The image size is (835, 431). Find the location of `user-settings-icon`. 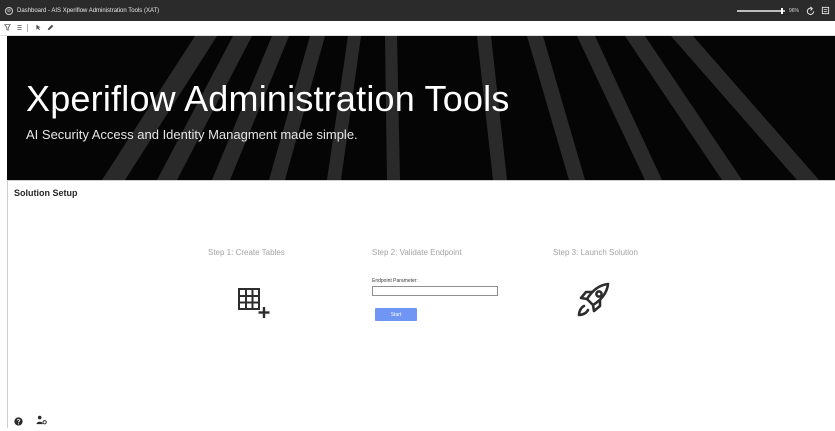

user-settings-icon is located at coordinates (41, 421).